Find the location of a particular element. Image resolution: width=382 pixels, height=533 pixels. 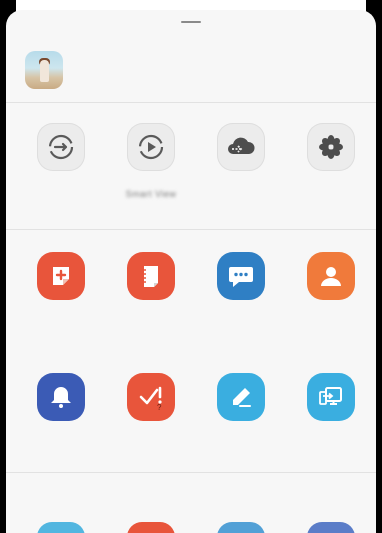

message-icon is located at coordinates (241, 276).